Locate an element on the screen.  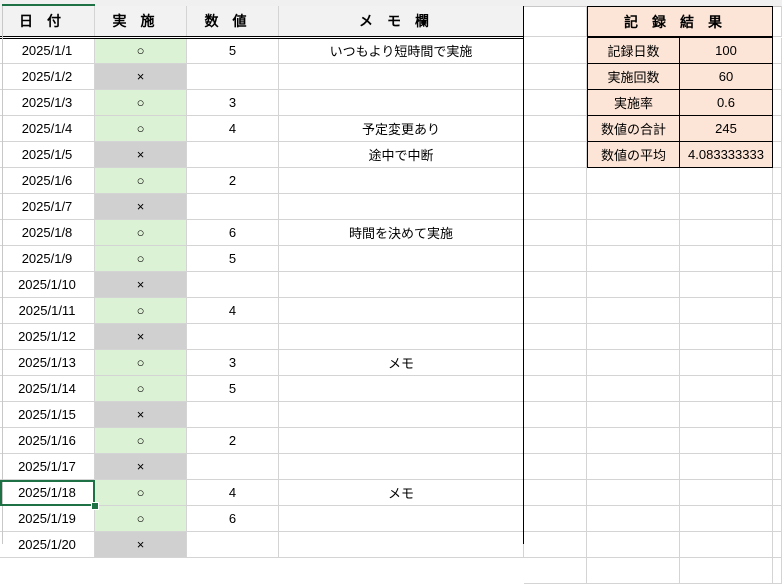
date-cell: 2025/1/16 is located at coordinates (47, 441).